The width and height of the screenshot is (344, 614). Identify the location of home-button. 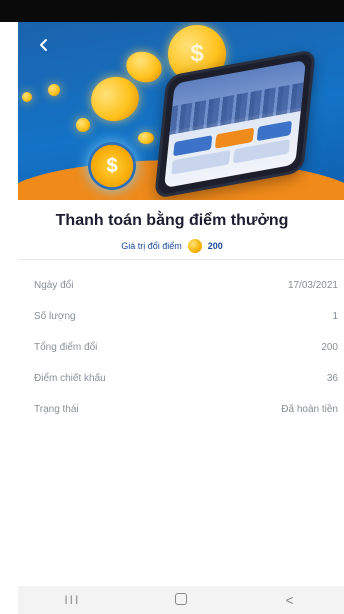
(181, 600).